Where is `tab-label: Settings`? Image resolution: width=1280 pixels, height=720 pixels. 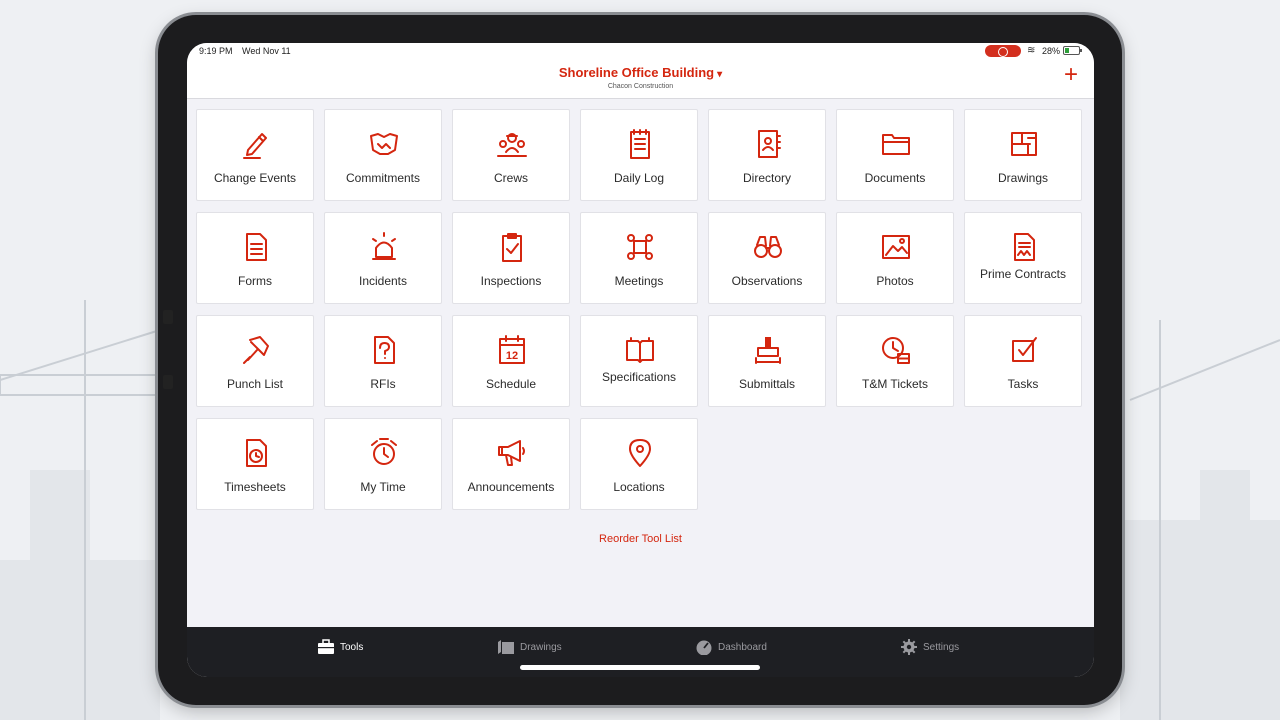 tab-label: Settings is located at coordinates (941, 647).